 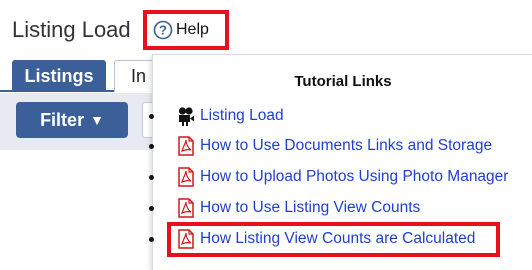 What do you see at coordinates (134, 76) in the screenshot?
I see `tab-in: In` at bounding box center [134, 76].